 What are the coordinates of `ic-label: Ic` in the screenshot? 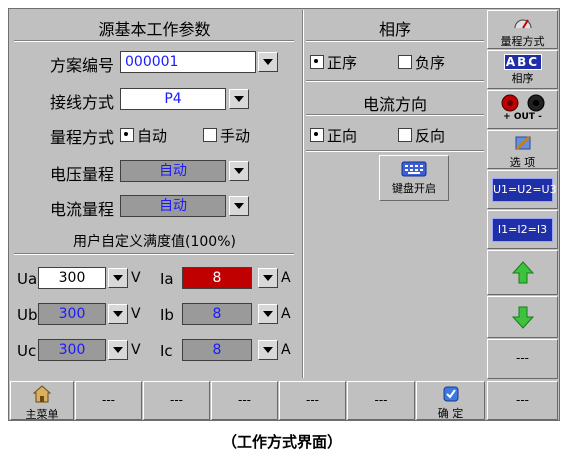 It's located at (166, 351).